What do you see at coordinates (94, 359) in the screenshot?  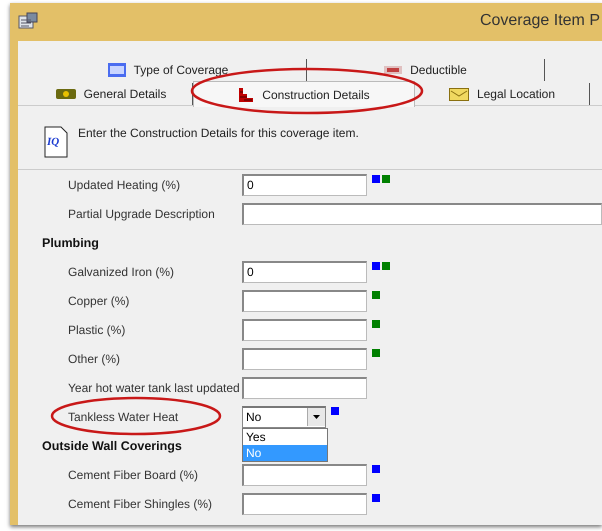 I see `field-label: Other (%)` at bounding box center [94, 359].